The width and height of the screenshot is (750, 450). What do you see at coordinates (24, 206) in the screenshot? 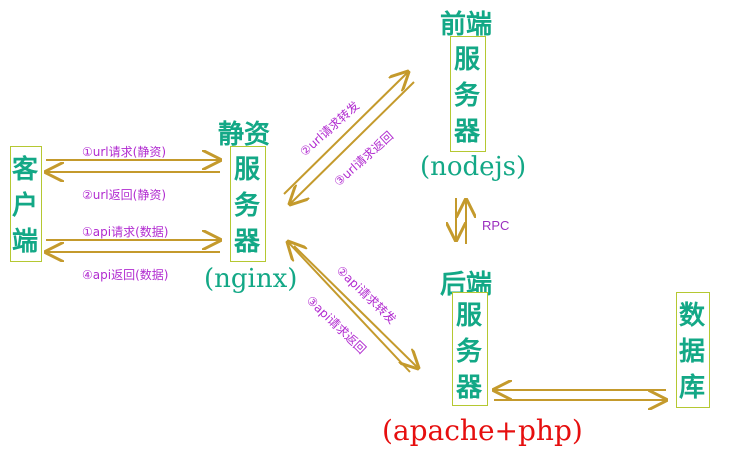
I see `client-label: 客户端` at bounding box center [24, 206].